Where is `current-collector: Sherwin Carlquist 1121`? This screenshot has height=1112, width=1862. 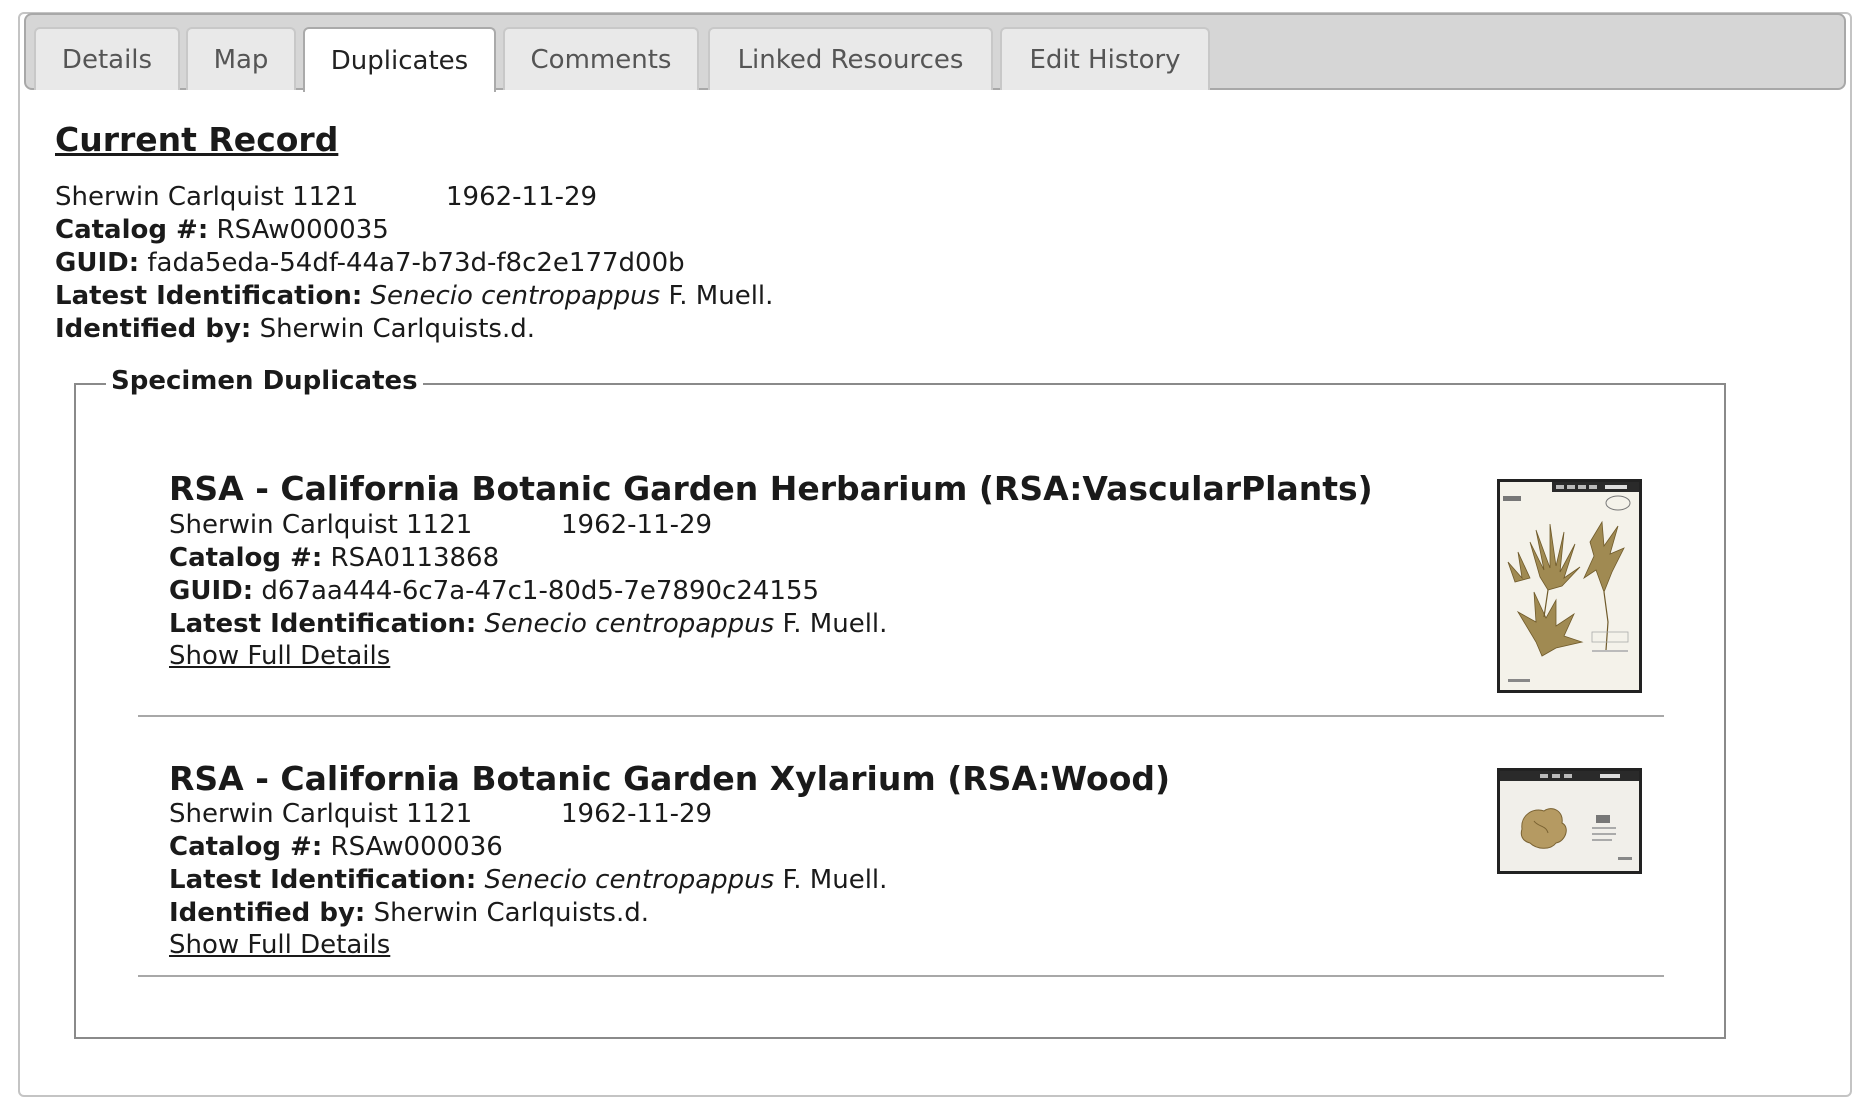
current-collector: Sherwin Carlquist 1121 is located at coordinates (207, 197).